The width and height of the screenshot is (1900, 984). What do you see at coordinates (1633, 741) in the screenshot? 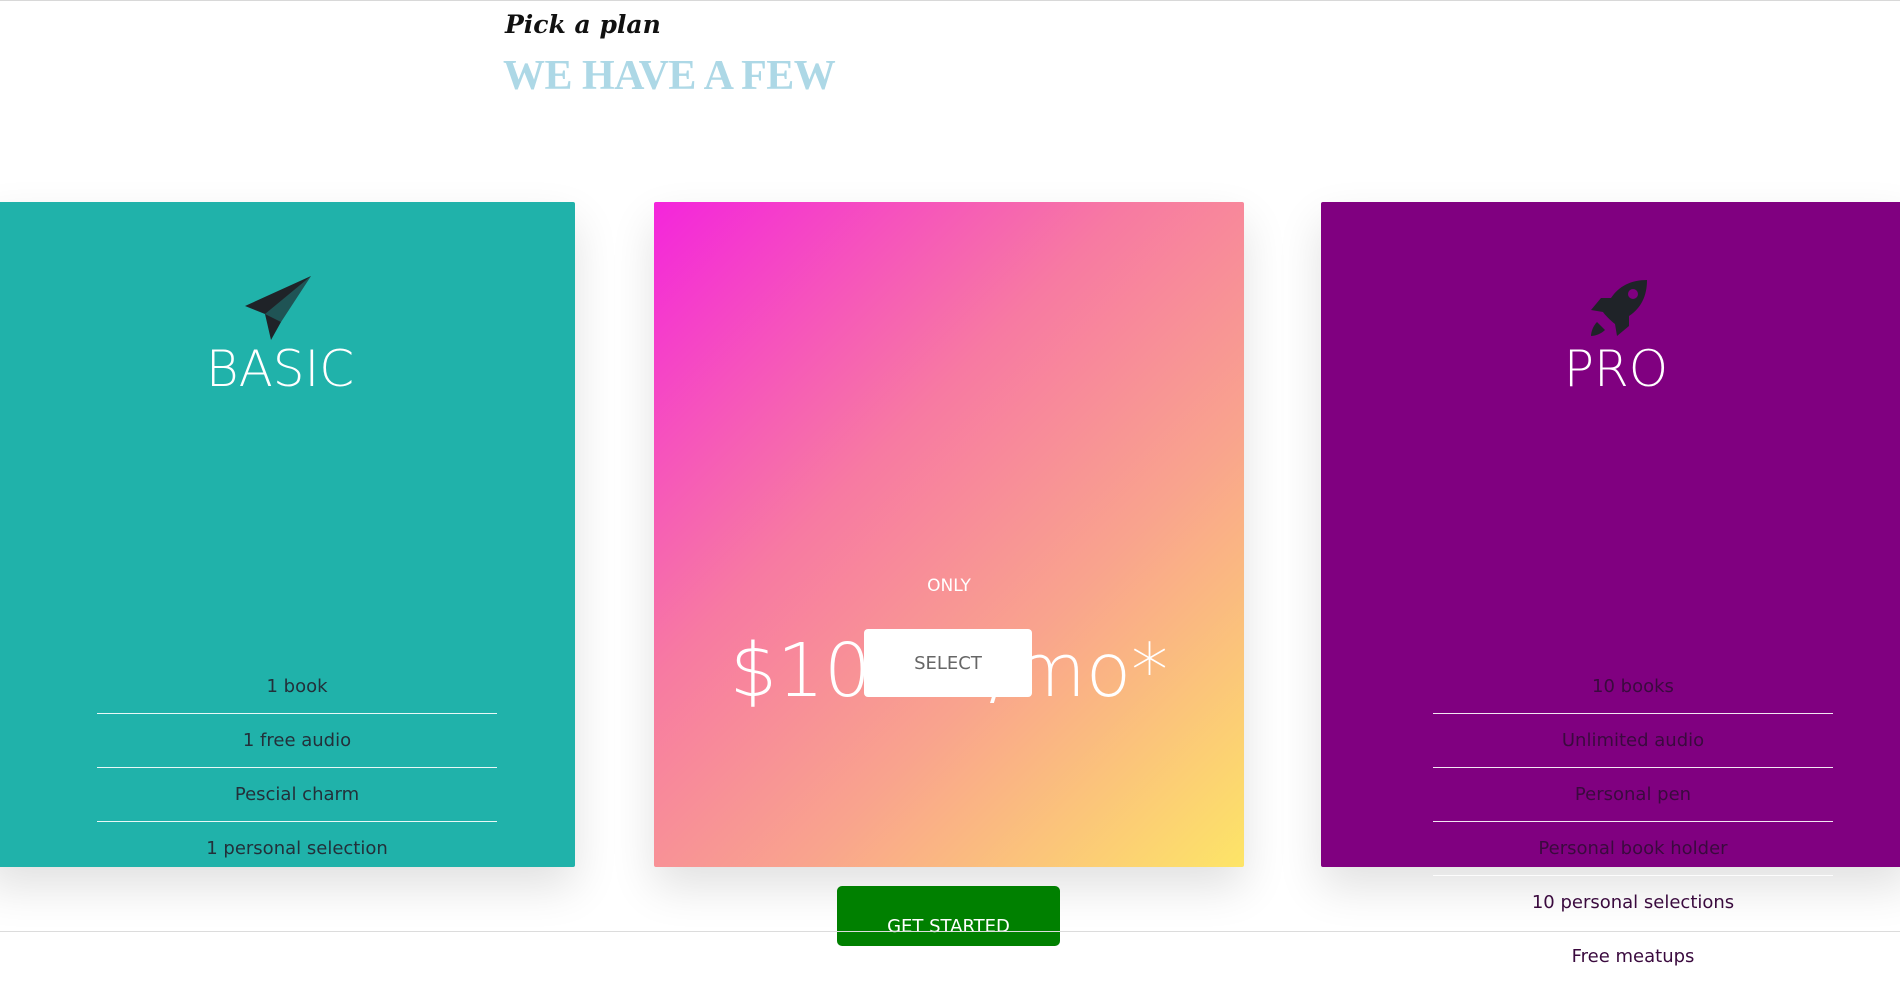
I see `list-item: Unlimited audio` at bounding box center [1633, 741].